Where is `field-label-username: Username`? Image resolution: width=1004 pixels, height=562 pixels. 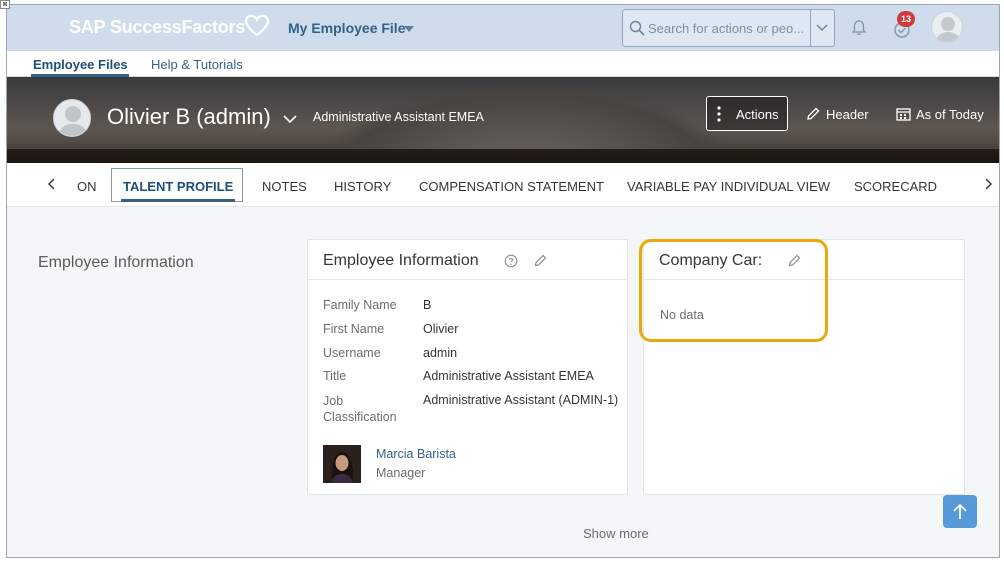 field-label-username: Username is located at coordinates (352, 353).